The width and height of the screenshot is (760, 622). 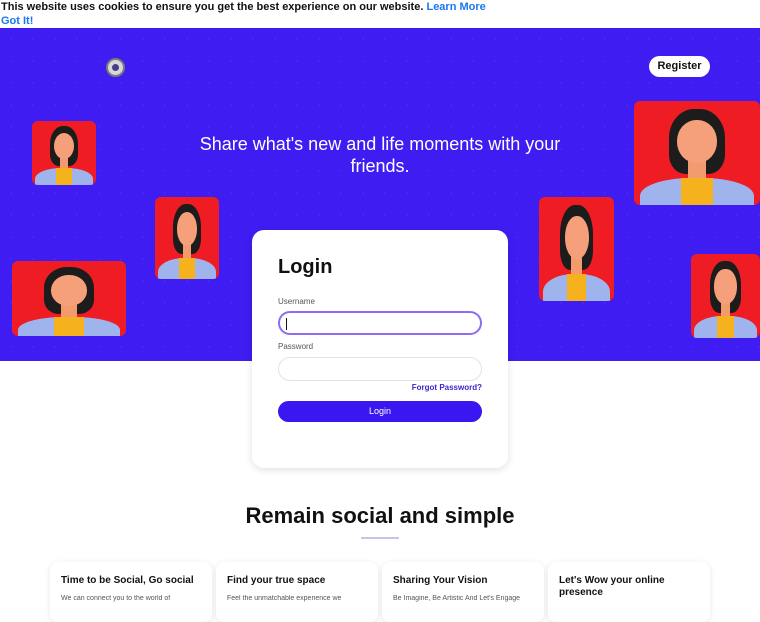 I want to click on register-button: Register, so click(x=679, y=66).